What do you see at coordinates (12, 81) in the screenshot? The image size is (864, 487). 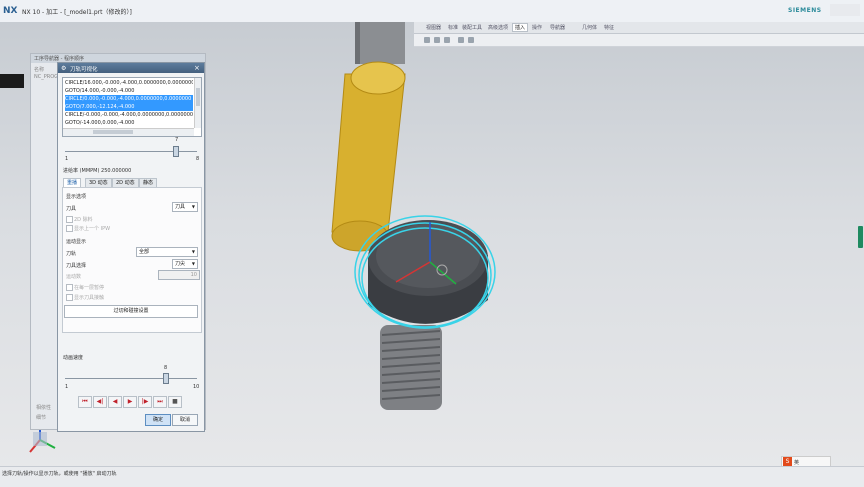 I see `resource-bar-handle` at bounding box center [12, 81].